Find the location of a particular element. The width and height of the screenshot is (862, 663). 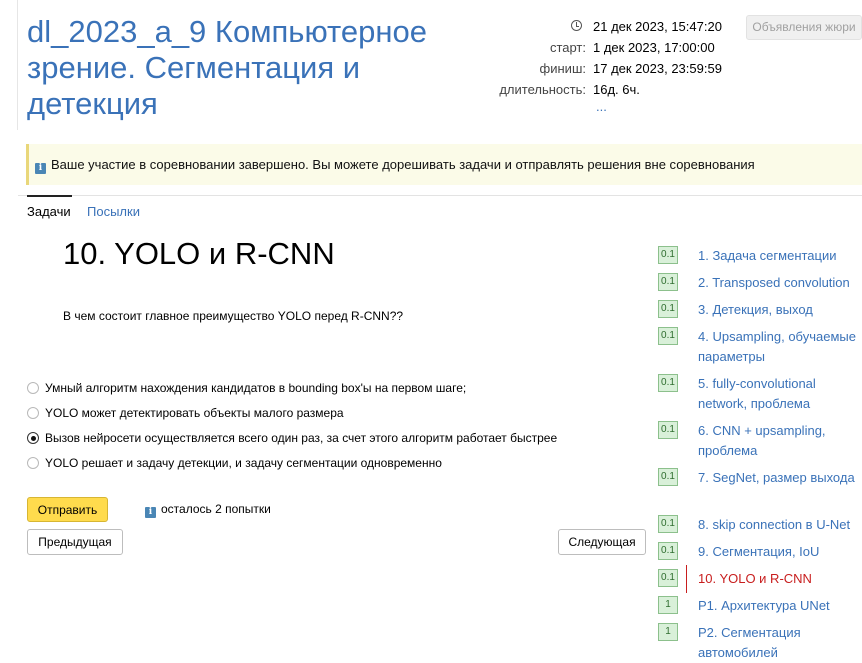

now-value: 21 дек 2023, 15:47:20 is located at coordinates (657, 26).